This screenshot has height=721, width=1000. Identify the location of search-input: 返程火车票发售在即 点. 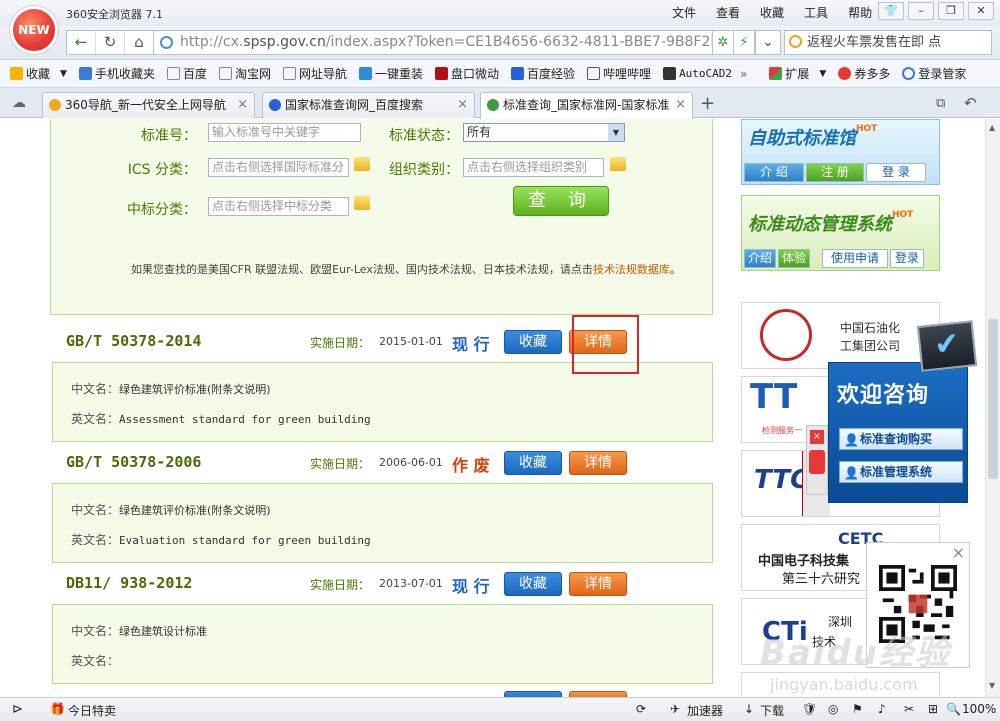
(888, 42).